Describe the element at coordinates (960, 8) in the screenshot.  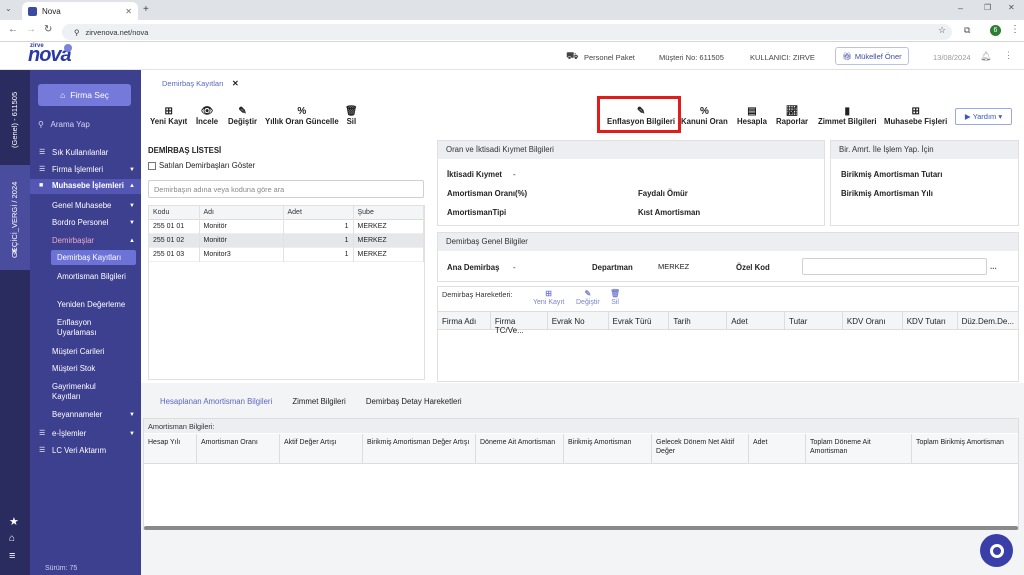
I see `minimize-icon: –` at that location.